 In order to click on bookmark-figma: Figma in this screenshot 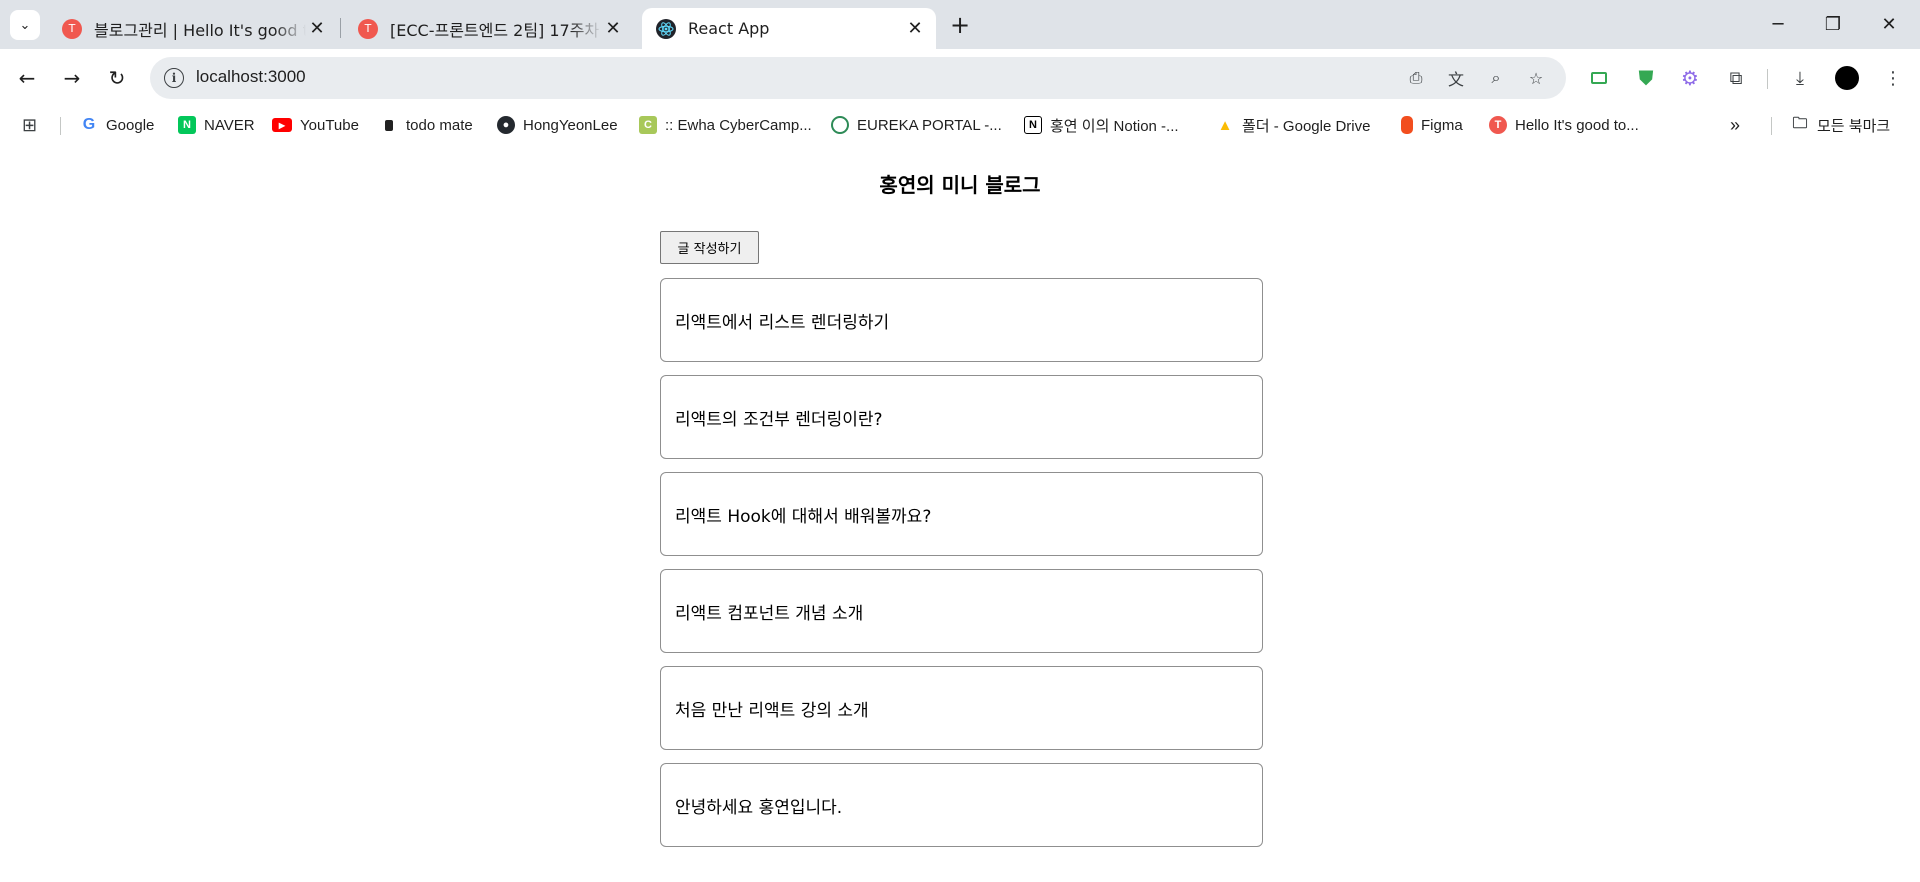, I will do `click(1432, 125)`.